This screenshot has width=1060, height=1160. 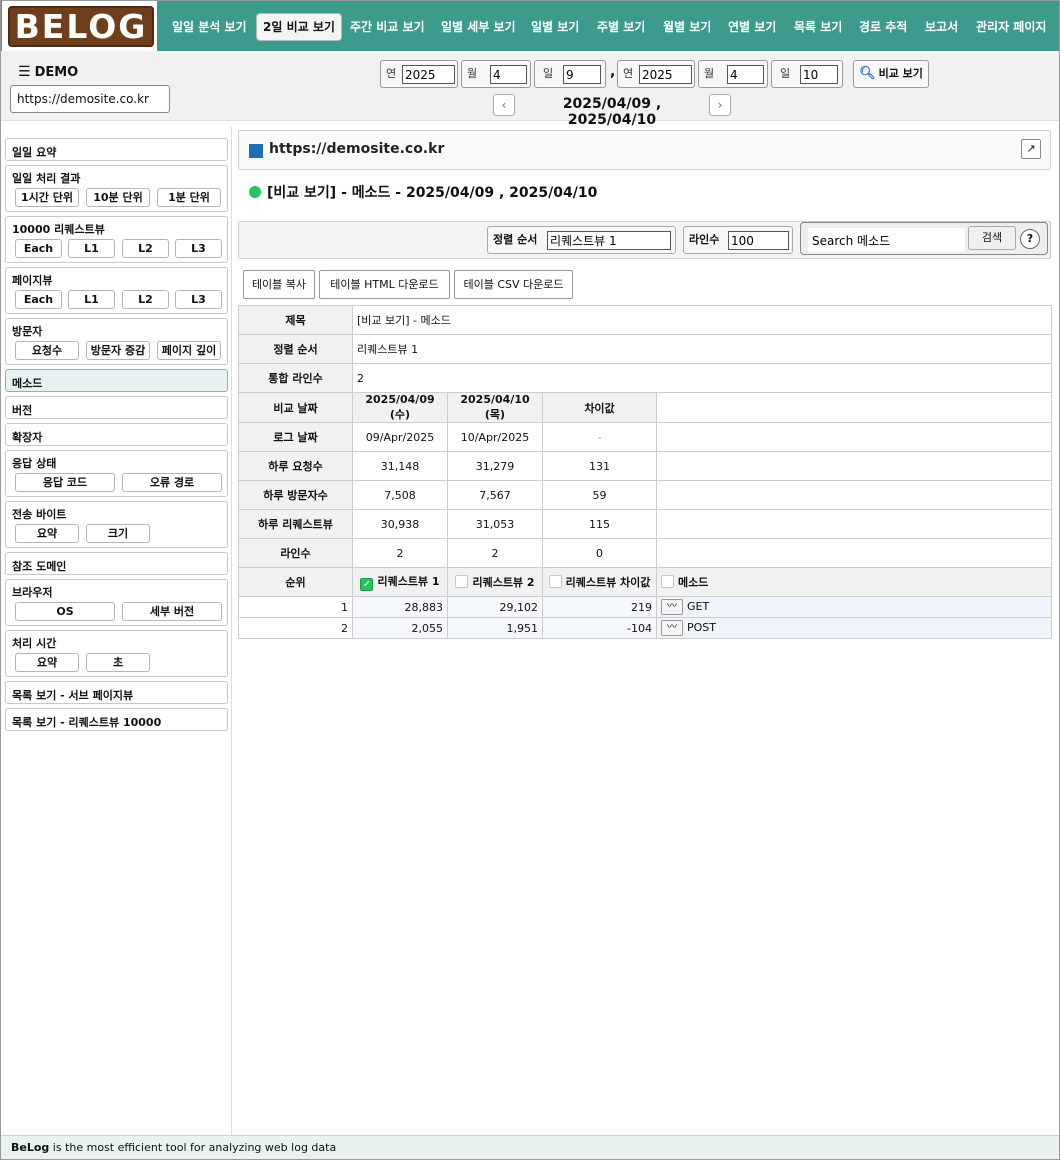 I want to click on date2-month-group: 월, so click(x=733, y=74).